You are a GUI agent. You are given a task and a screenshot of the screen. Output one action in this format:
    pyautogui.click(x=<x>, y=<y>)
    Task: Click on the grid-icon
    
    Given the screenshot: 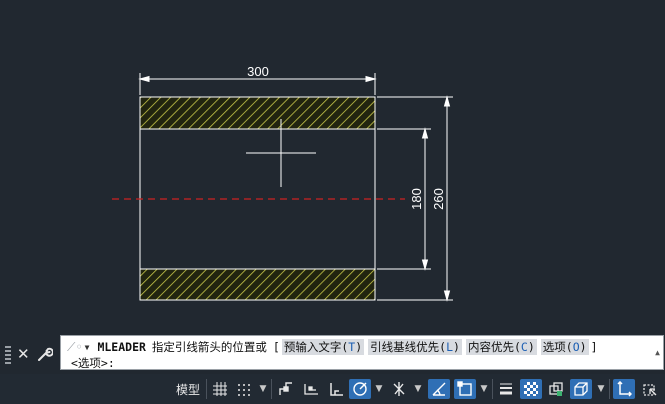 What is the action you would take?
    pyautogui.click(x=220, y=389)
    